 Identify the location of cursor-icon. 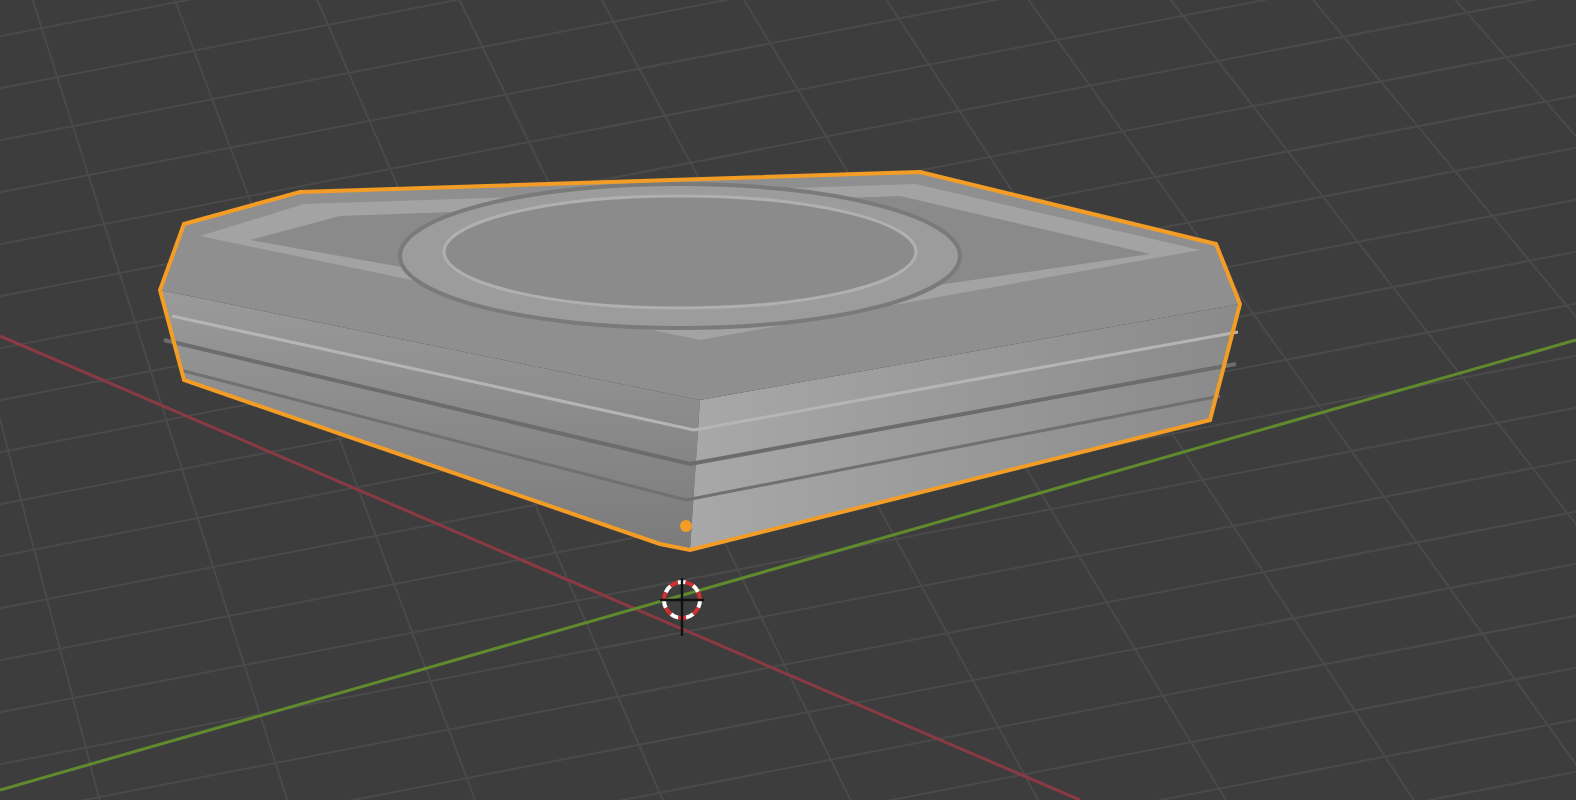
(682, 607).